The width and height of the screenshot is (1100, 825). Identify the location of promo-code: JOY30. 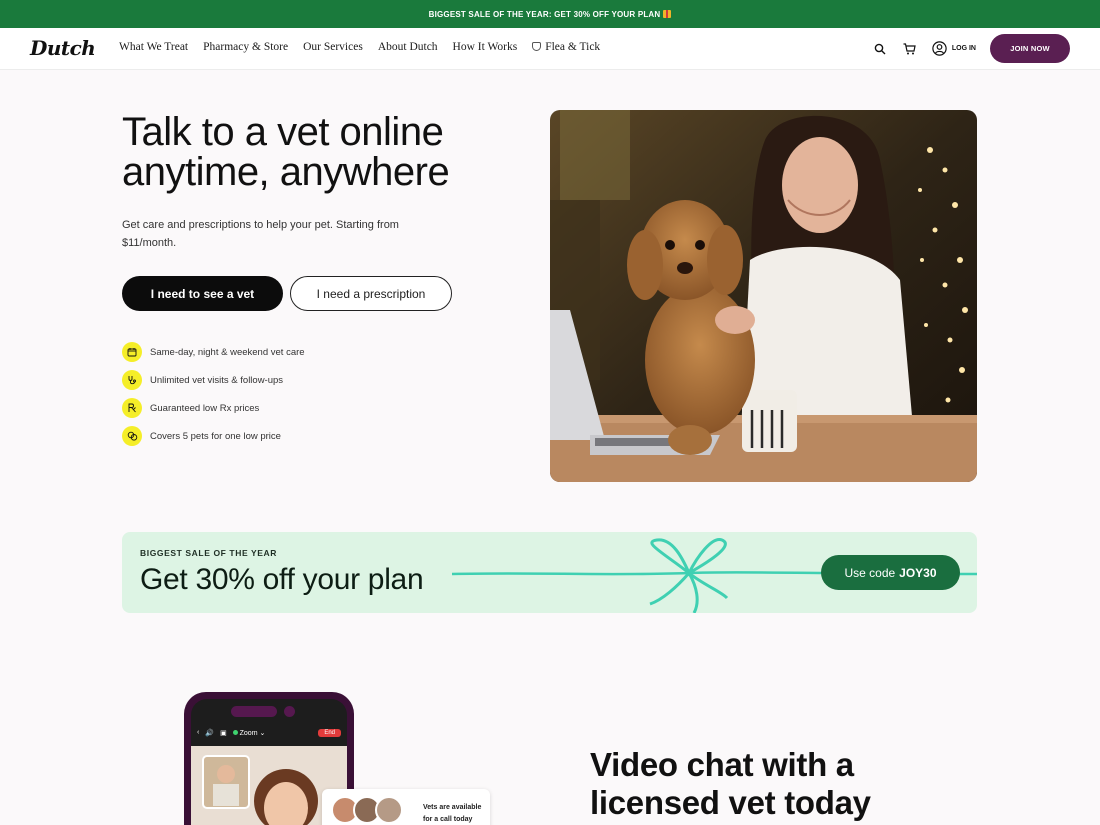
(918, 572).